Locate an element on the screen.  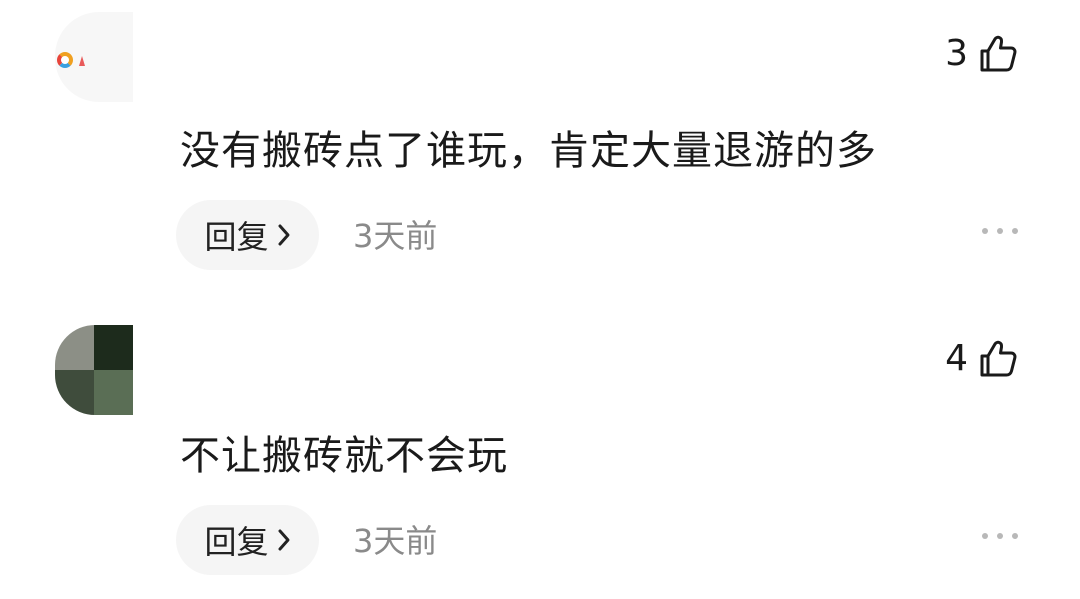
avatar-logo-ring is located at coordinates (65, 60).